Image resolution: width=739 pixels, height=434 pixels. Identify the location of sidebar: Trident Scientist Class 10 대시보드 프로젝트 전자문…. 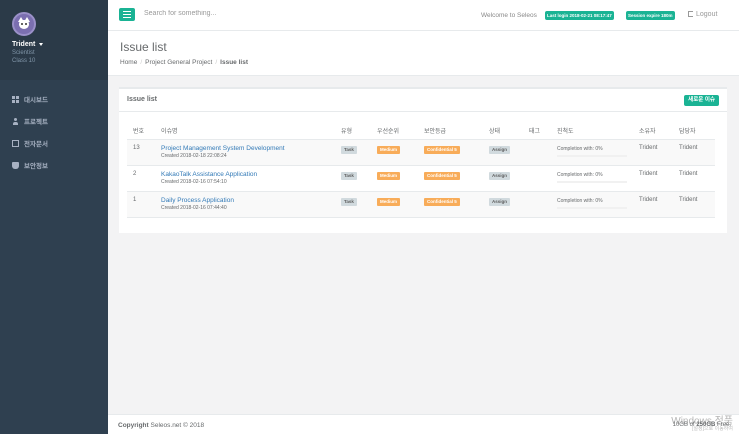
(54, 217).